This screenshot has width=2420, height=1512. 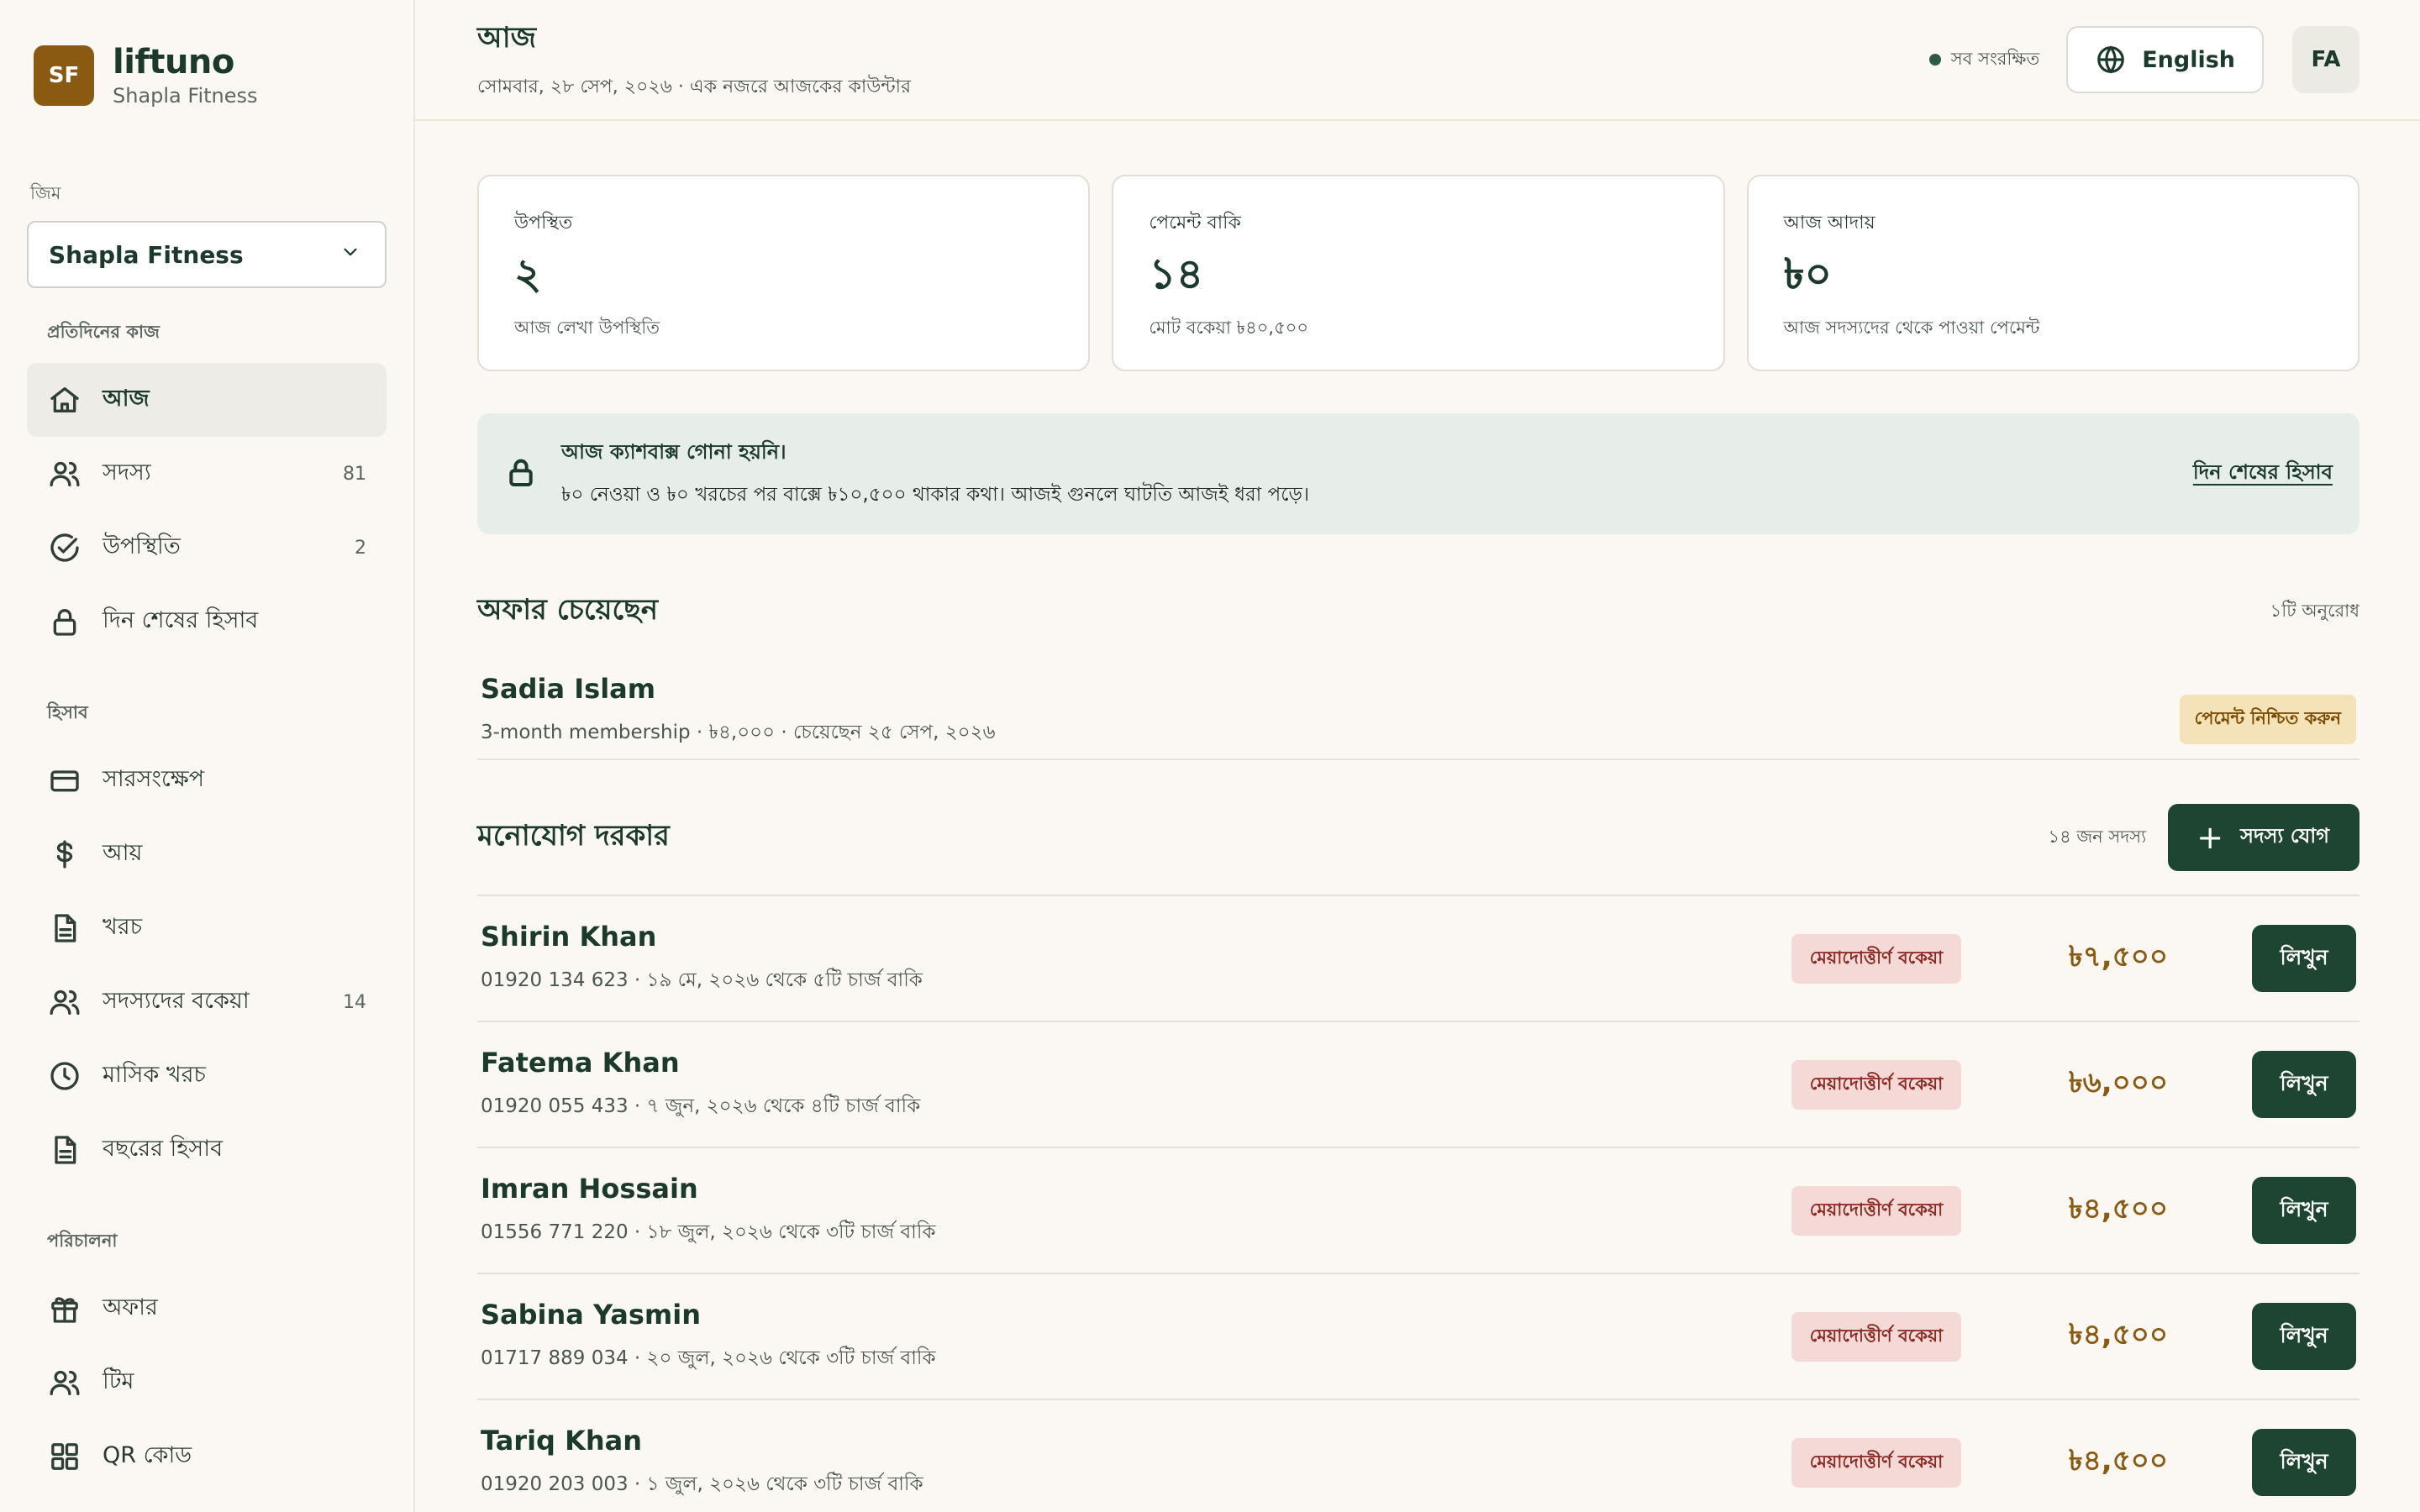 What do you see at coordinates (1176, 273) in the screenshot?
I see `stat-value: ১৪` at bounding box center [1176, 273].